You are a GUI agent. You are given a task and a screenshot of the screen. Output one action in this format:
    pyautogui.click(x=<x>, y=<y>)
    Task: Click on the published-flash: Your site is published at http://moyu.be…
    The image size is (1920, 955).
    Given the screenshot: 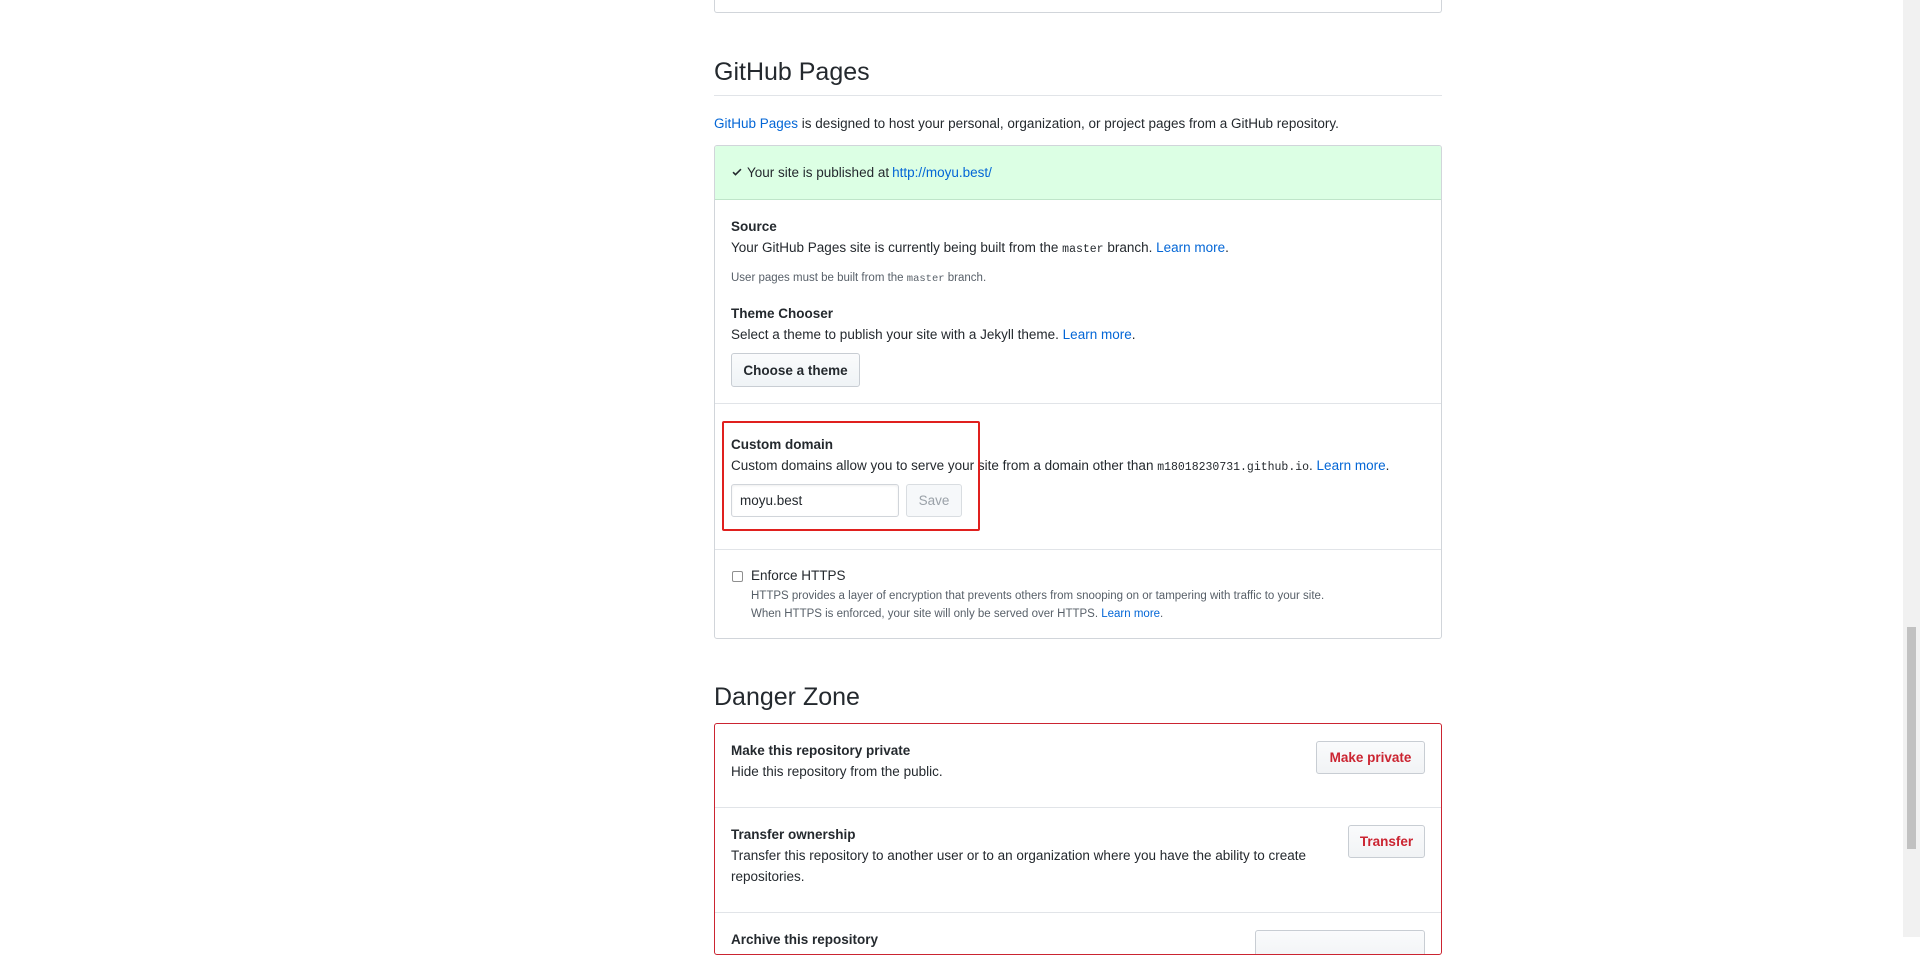 What is the action you would take?
    pyautogui.click(x=1078, y=173)
    